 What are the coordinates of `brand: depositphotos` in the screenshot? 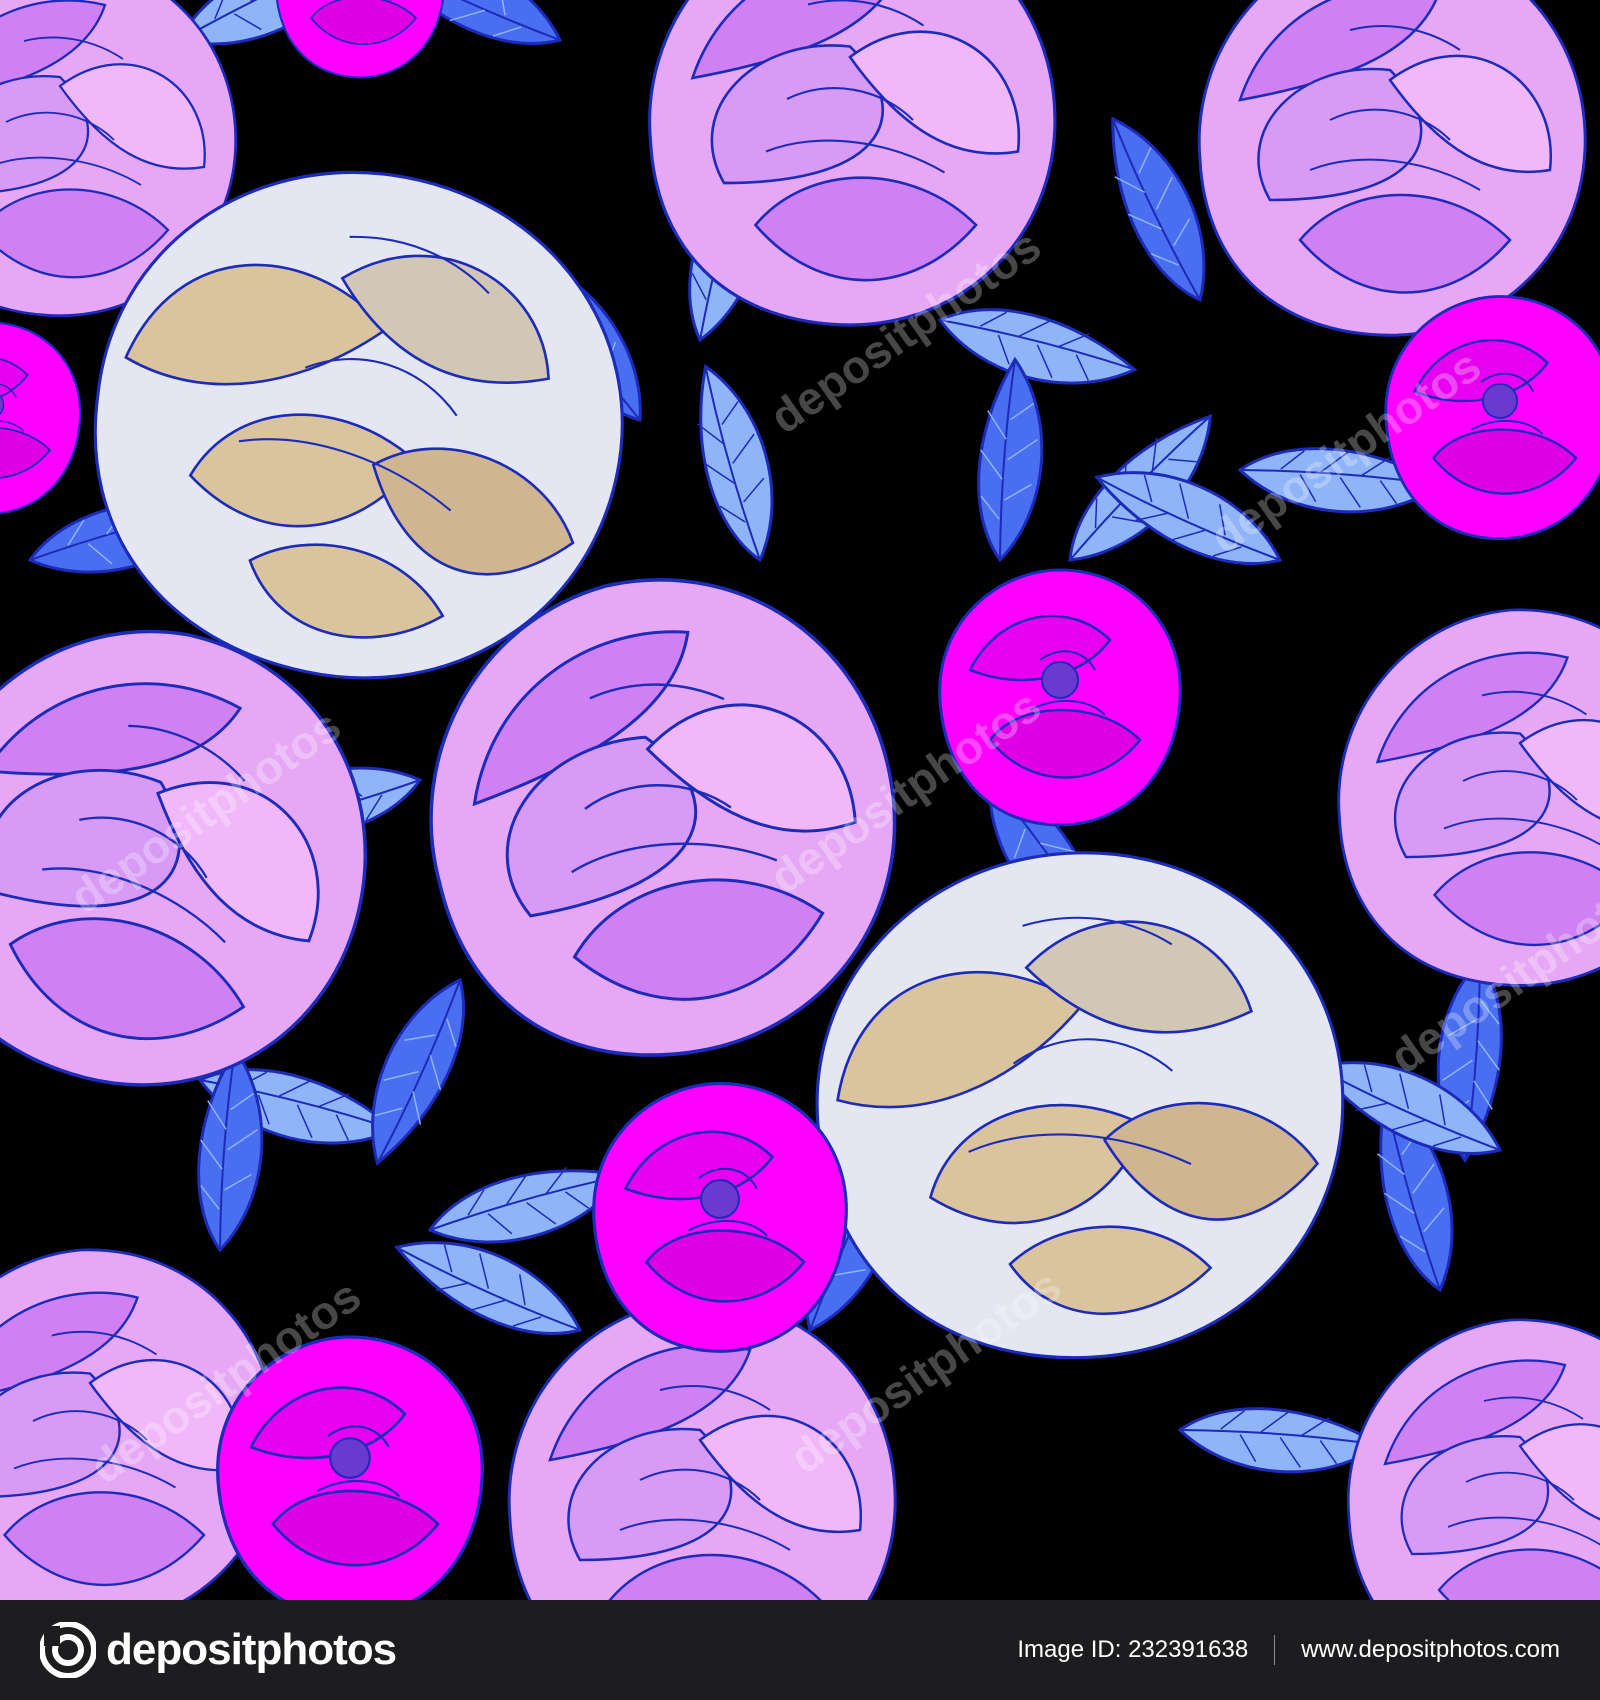 It's located at (218, 1650).